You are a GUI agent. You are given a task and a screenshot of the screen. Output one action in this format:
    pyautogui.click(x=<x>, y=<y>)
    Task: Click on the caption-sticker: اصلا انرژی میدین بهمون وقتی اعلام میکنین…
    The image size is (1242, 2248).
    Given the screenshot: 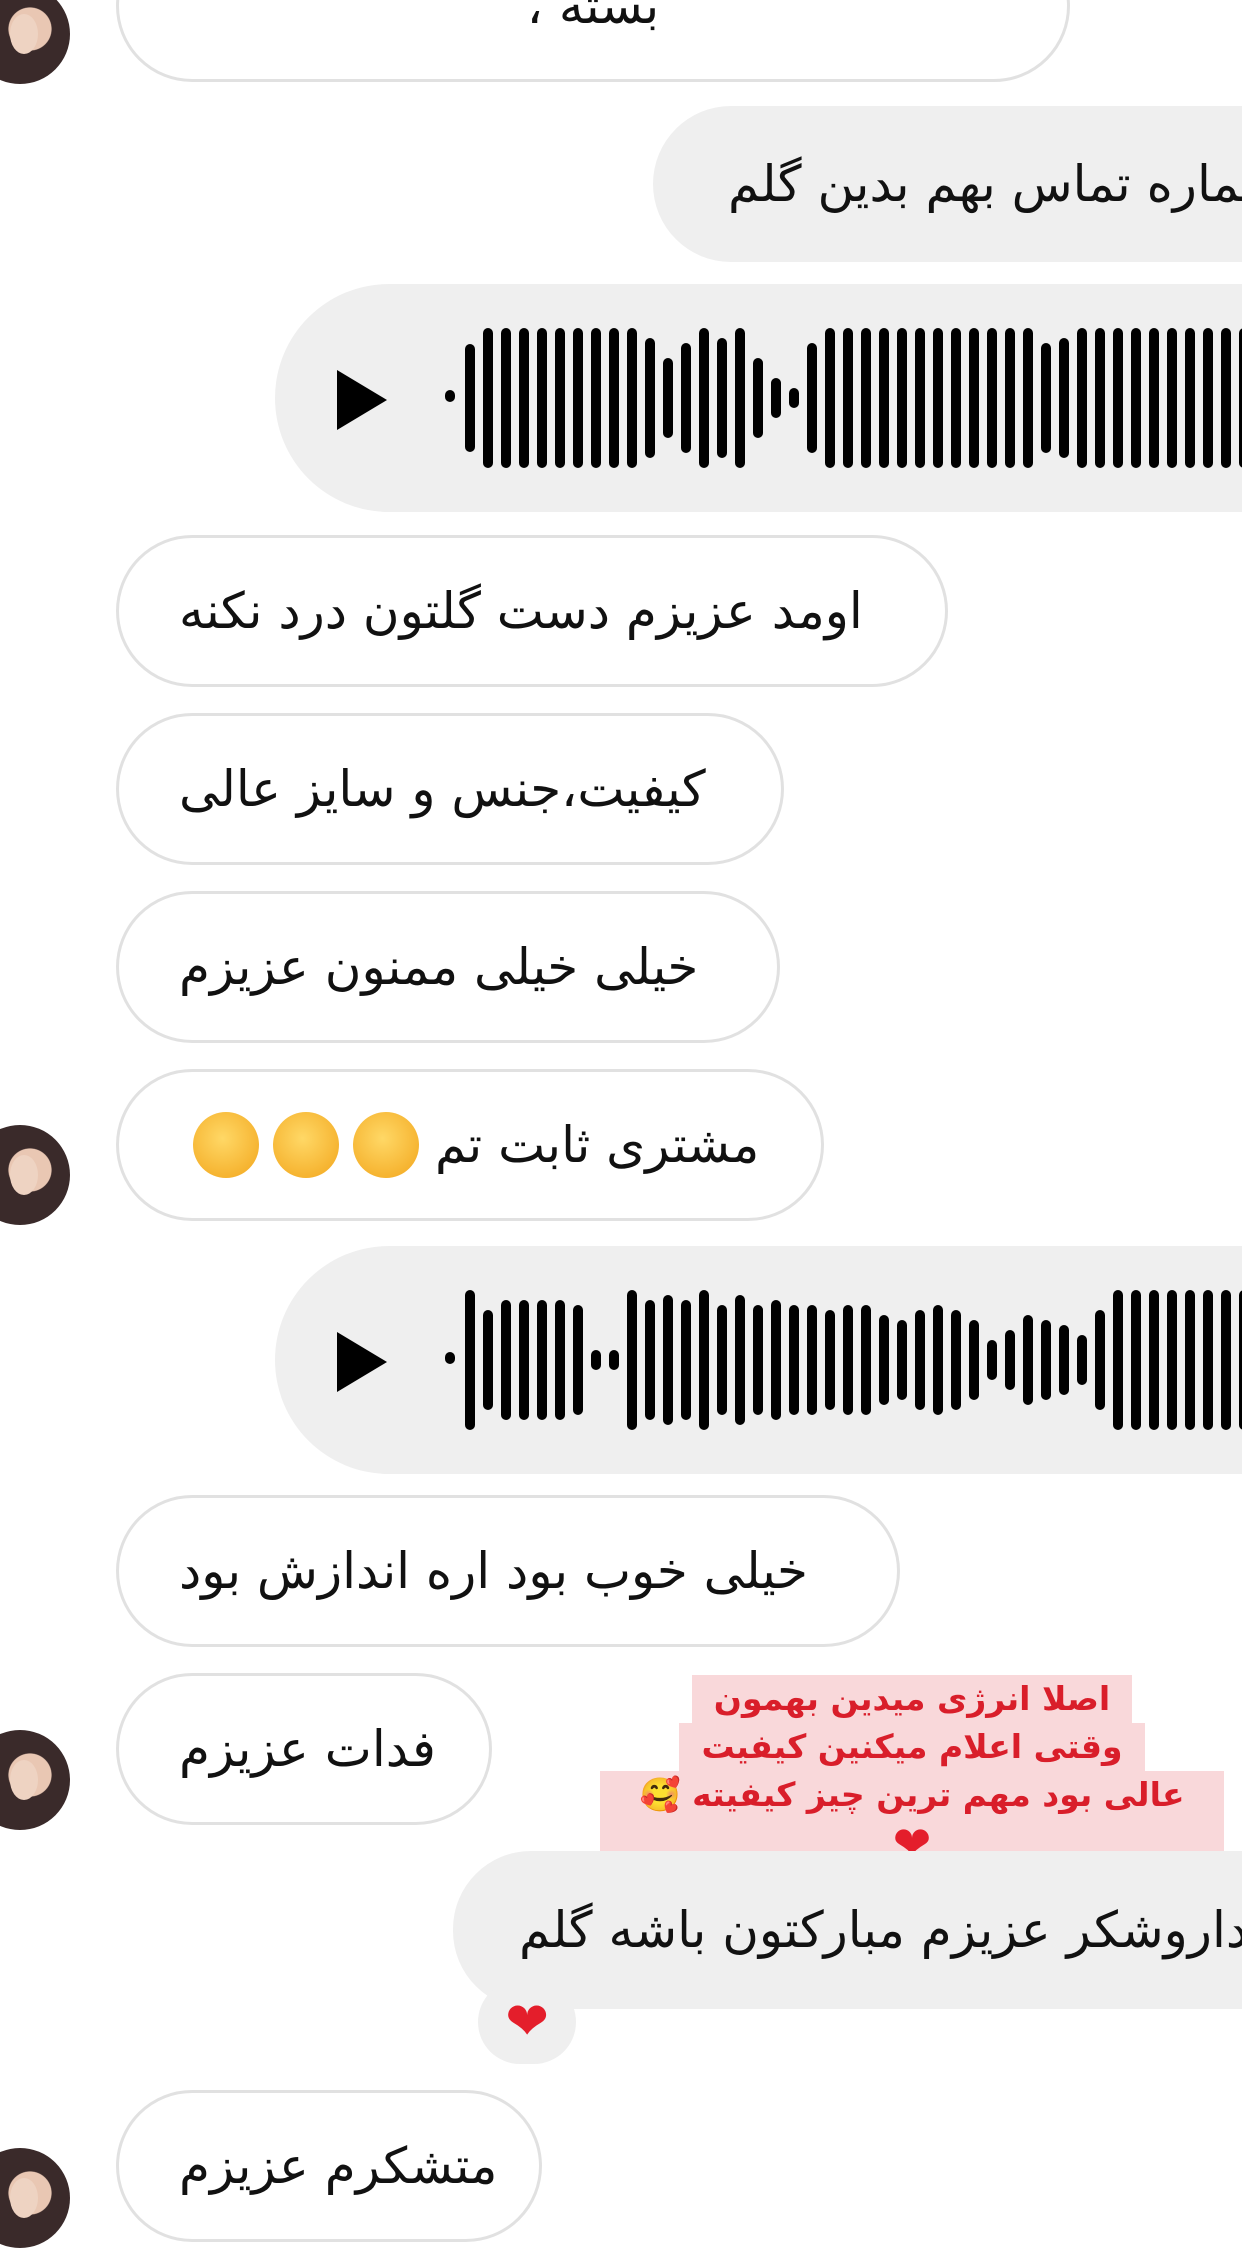 What is the action you would take?
    pyautogui.click(x=912, y=1773)
    